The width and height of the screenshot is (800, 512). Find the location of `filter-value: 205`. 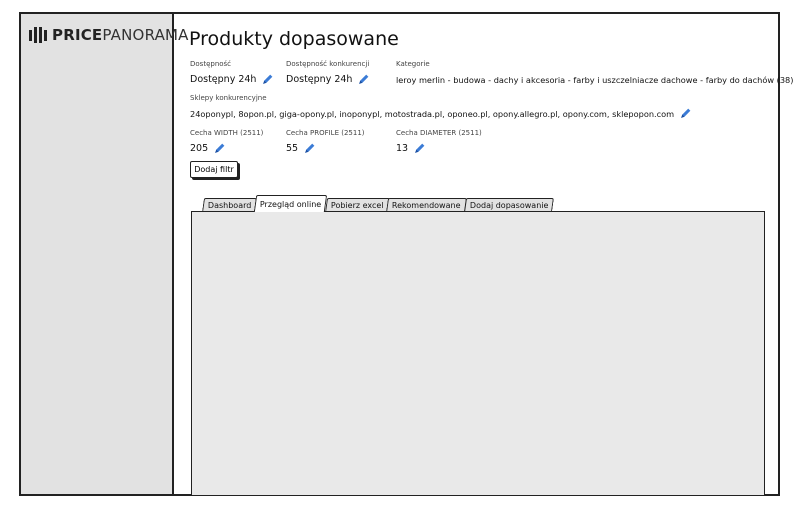

filter-value: 205 is located at coordinates (199, 148).